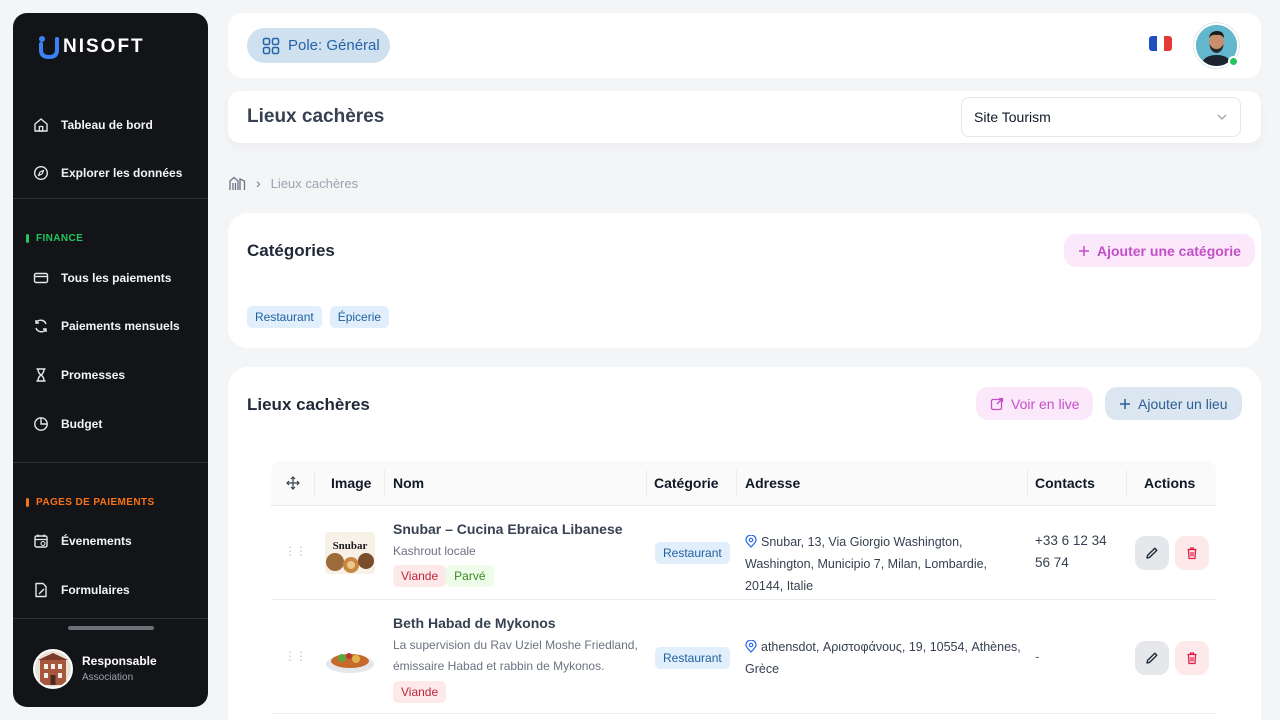 The height and width of the screenshot is (720, 1280). I want to click on pole-selector-button: Pole: Général, so click(318, 45).